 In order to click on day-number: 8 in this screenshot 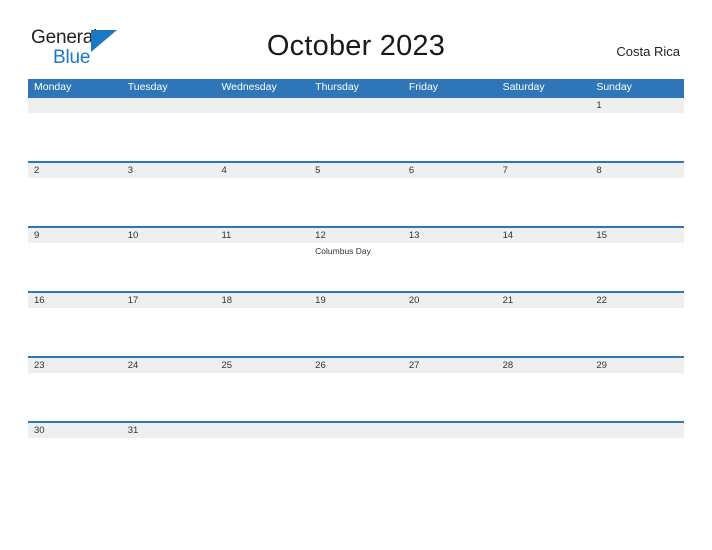, I will do `click(637, 170)`.